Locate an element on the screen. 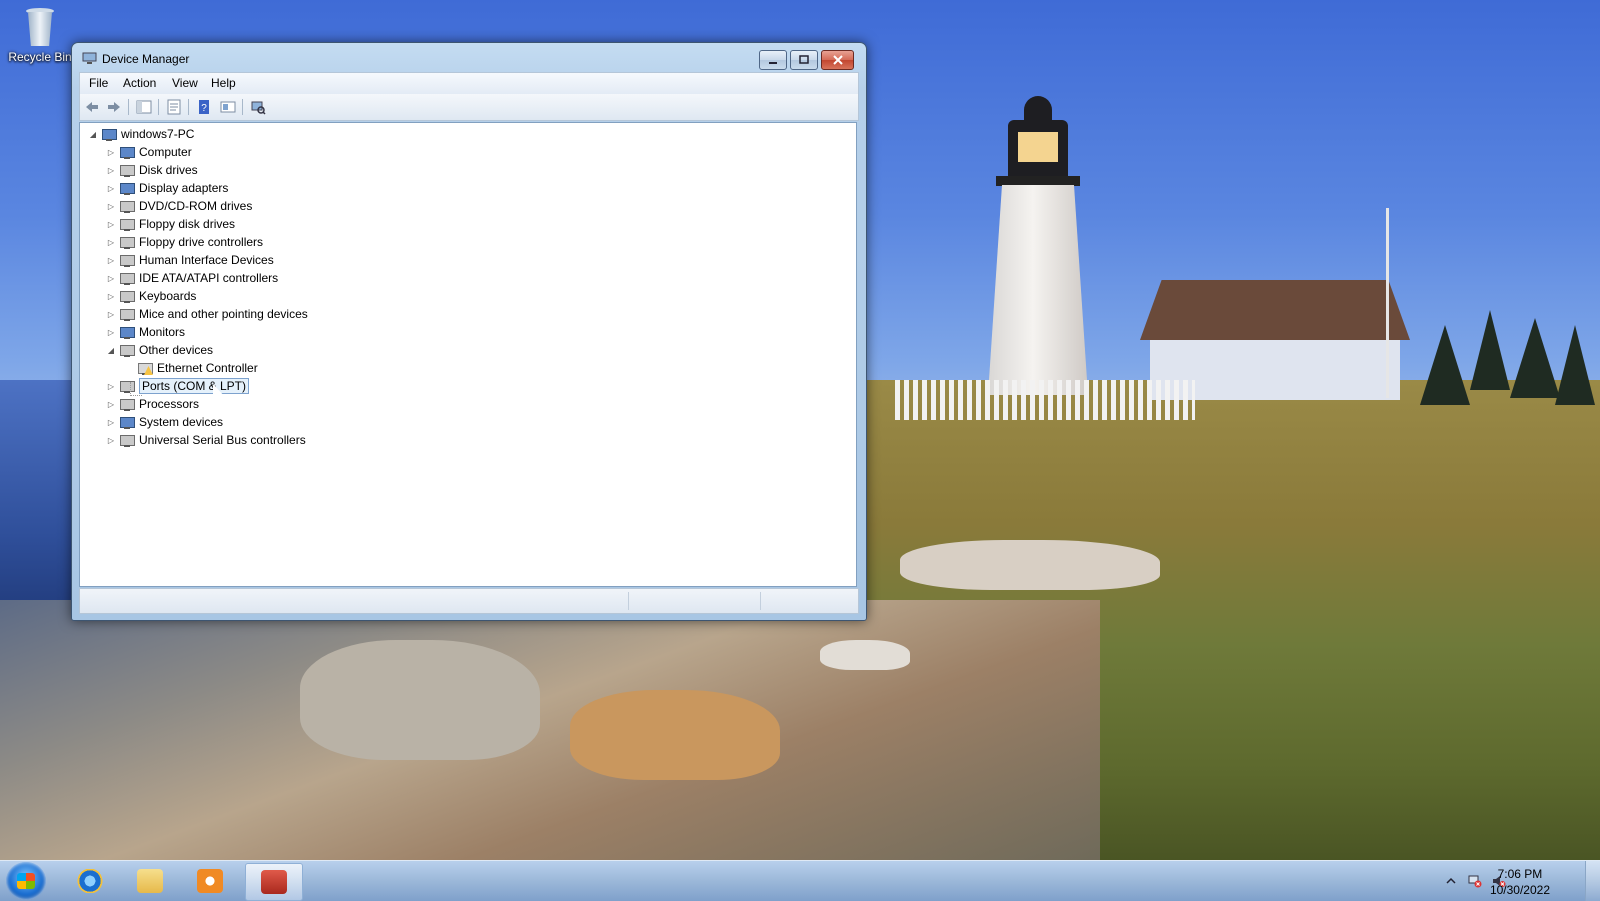 Image resolution: width=1600 pixels, height=901 pixels. desktop-icon-label: Recycle Bin is located at coordinates (40, 57).